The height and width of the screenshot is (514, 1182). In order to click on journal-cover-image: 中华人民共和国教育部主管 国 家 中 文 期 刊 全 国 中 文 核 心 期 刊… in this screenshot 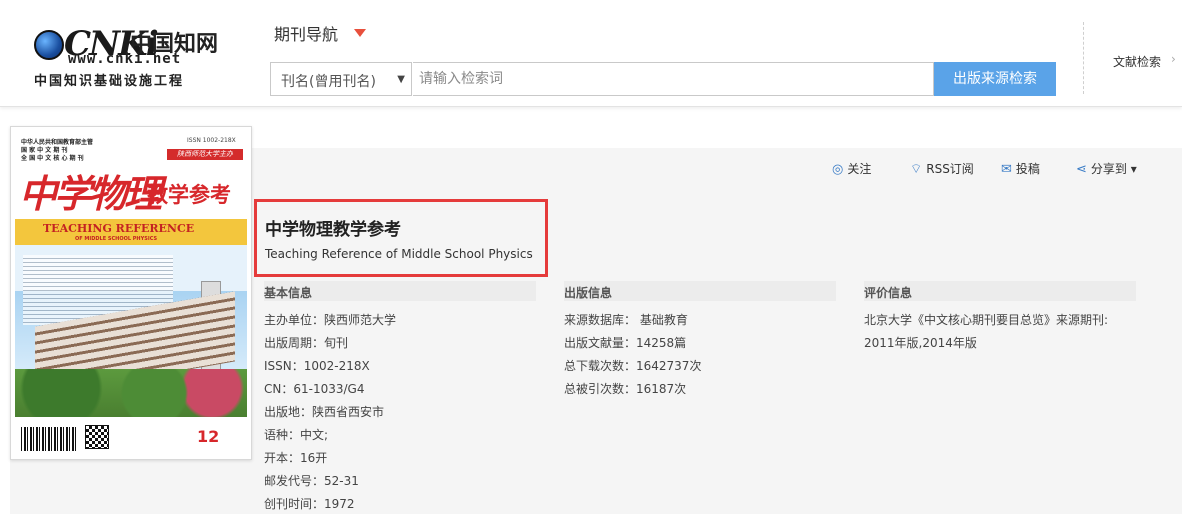, I will do `click(131, 293)`.